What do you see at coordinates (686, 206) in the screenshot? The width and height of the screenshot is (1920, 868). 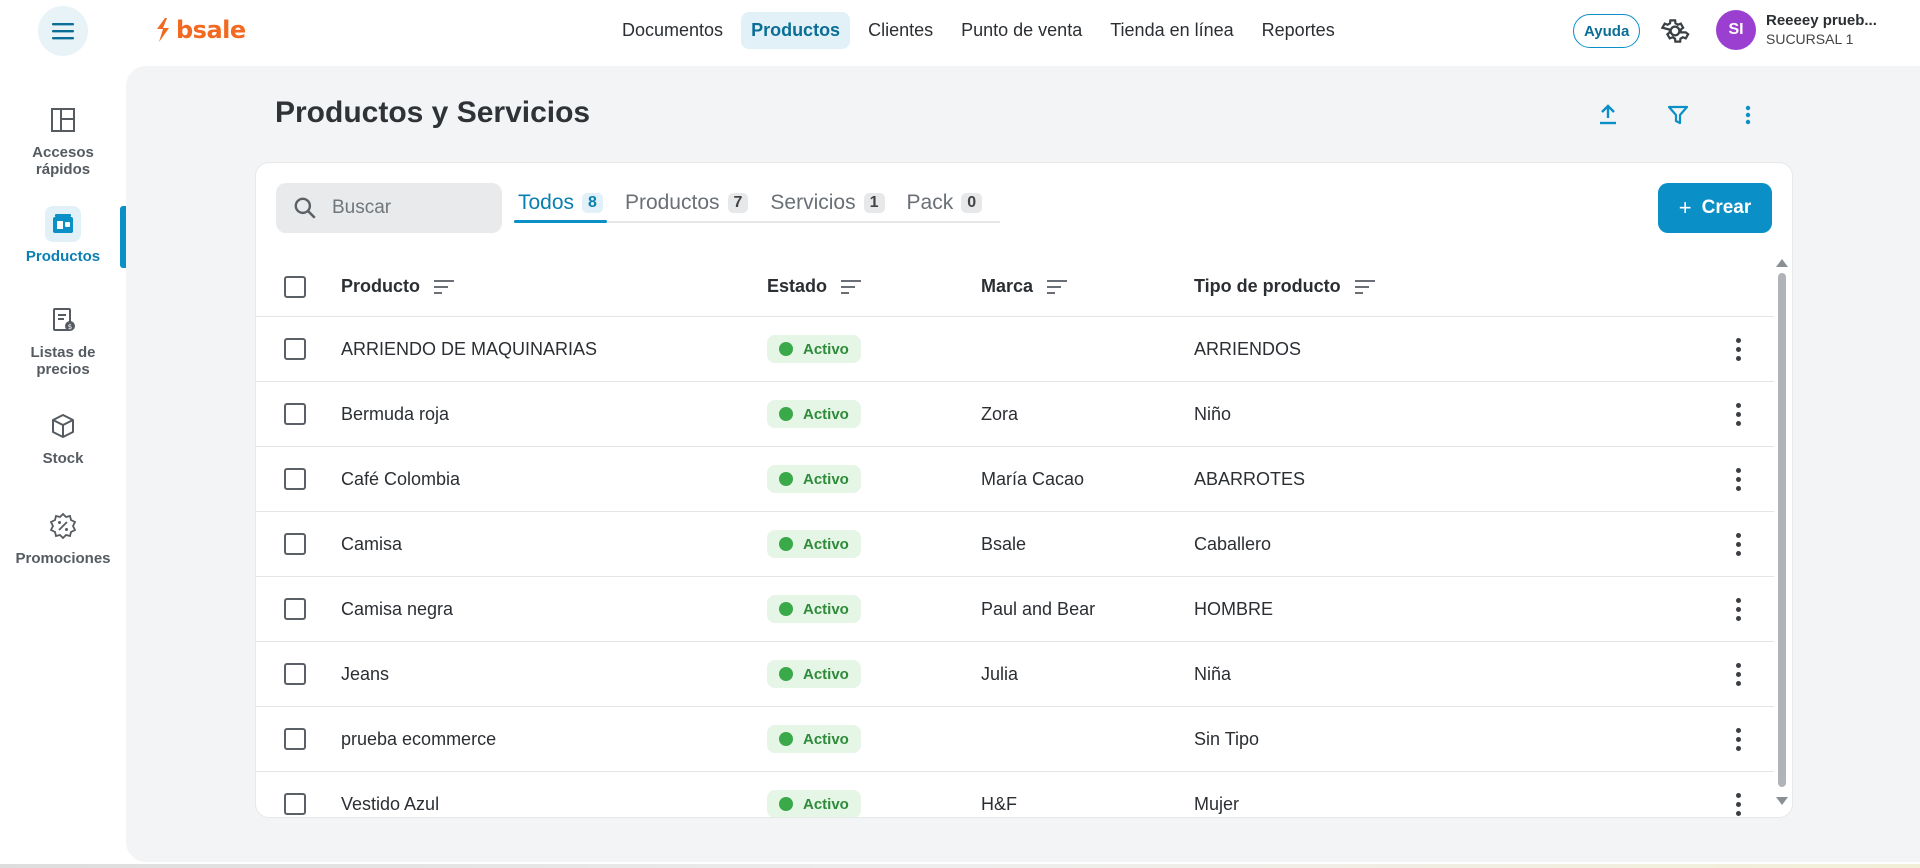 I see `tab-productos: Productos 7` at bounding box center [686, 206].